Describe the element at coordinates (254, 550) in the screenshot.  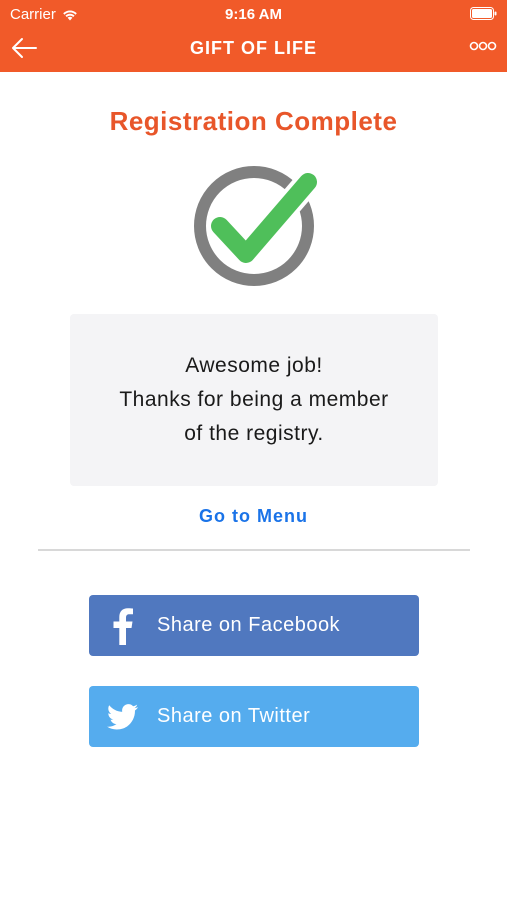
I see `divider` at that location.